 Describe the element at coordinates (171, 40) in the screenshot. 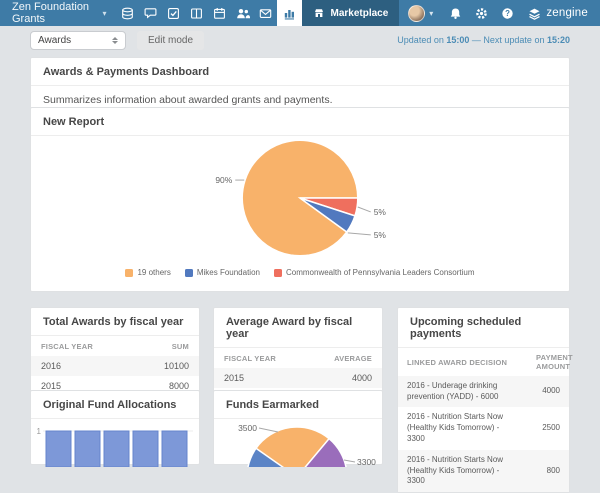

I see `edit-mode-button: Edit mode` at that location.